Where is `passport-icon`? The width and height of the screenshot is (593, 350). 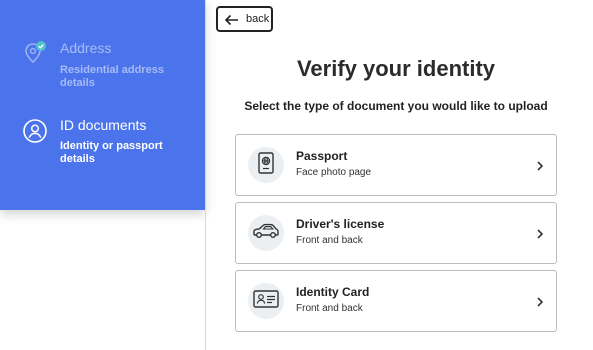 passport-icon is located at coordinates (266, 165).